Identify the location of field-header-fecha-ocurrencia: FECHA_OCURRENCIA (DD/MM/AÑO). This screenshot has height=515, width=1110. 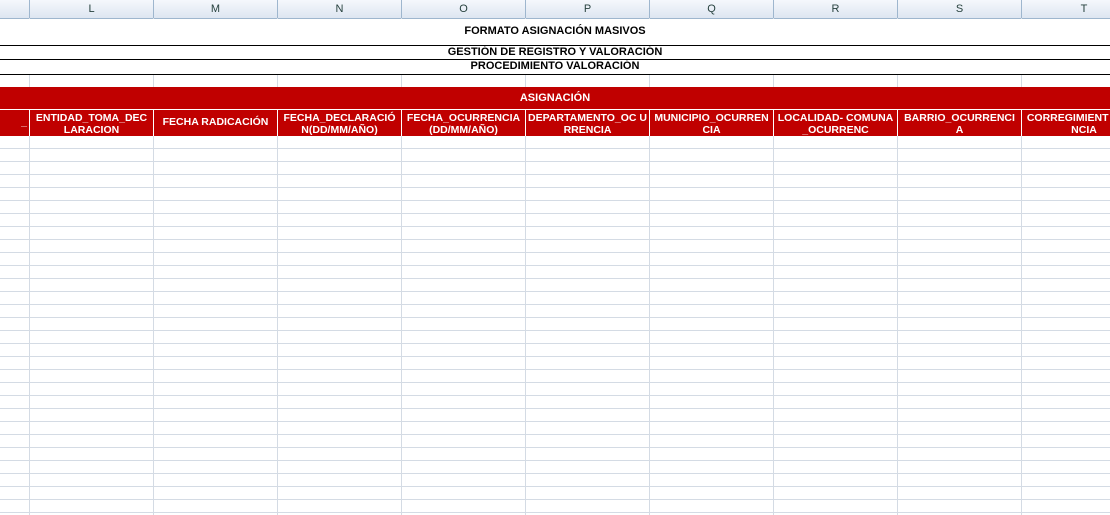
(464, 122).